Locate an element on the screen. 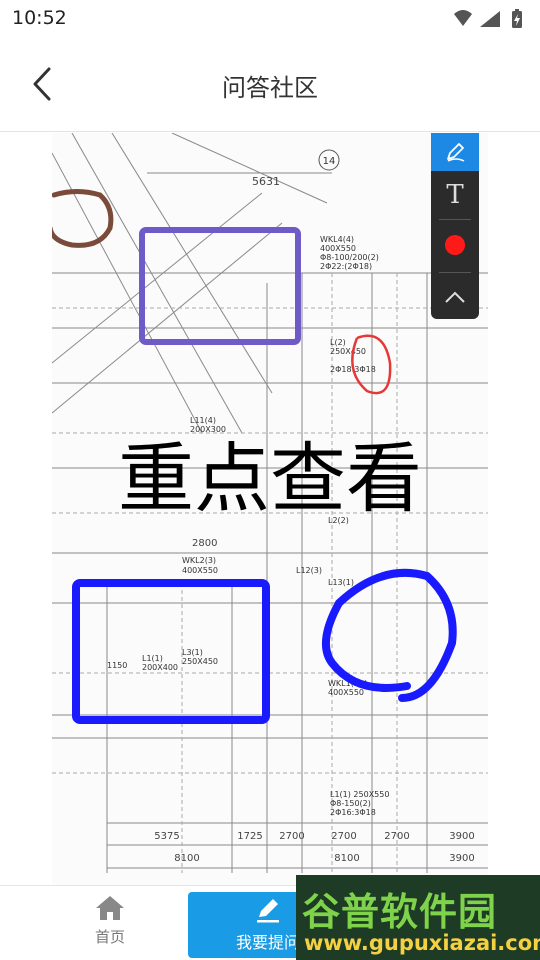  status-bar: 10:52 is located at coordinates (270, 19).